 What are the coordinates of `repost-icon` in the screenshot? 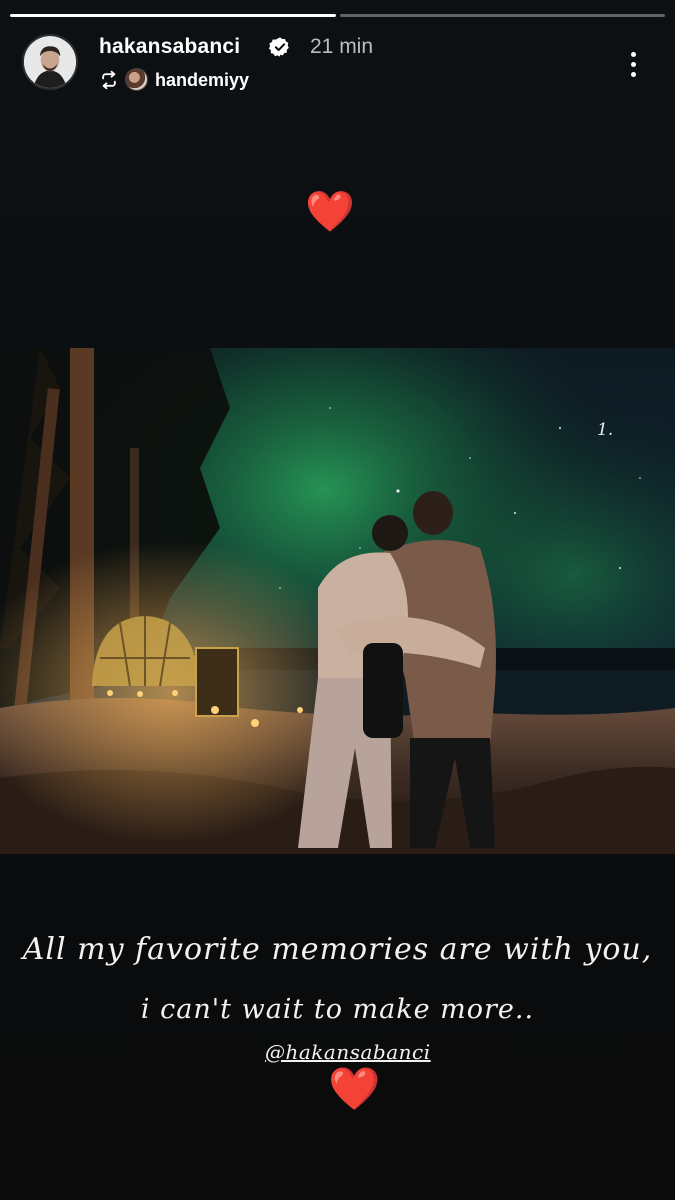 It's located at (109, 80).